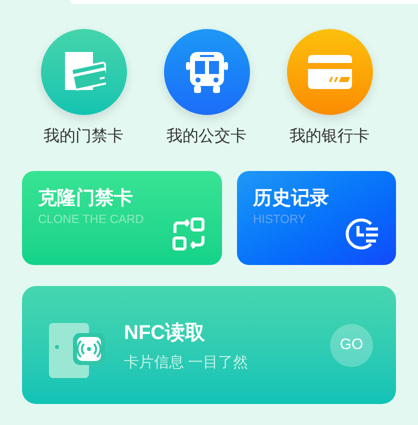 The height and width of the screenshot is (425, 418). I want to click on swap-icon, so click(189, 234).